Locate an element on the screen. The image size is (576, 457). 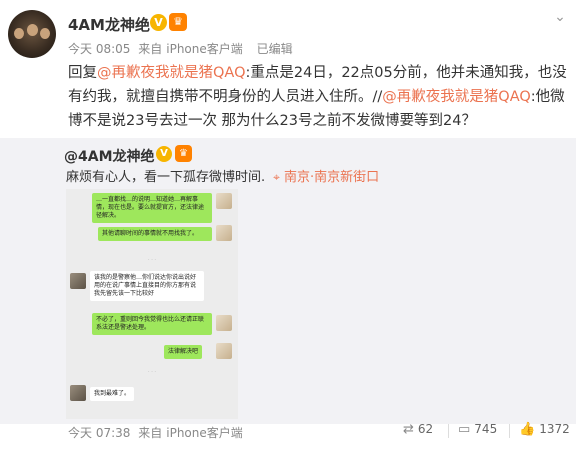
reply-prefix: 回复 is located at coordinates (82, 73).